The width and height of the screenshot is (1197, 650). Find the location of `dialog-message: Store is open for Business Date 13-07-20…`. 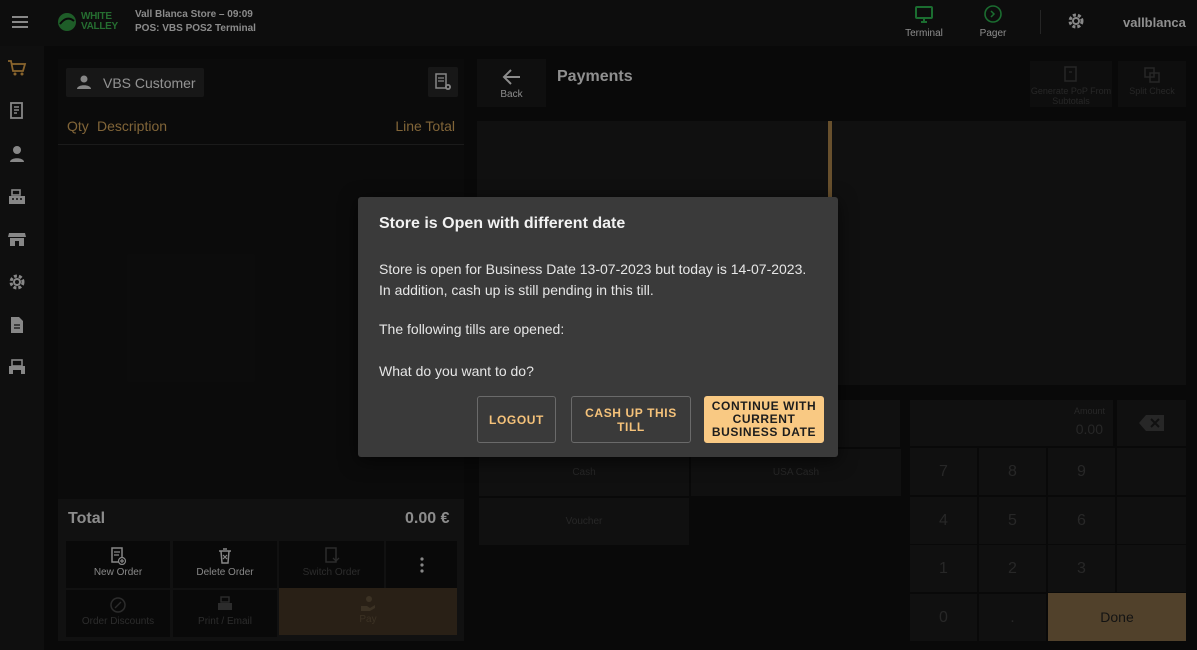

dialog-message: Store is open for Business Date 13-07-20… is located at coordinates (593, 279).